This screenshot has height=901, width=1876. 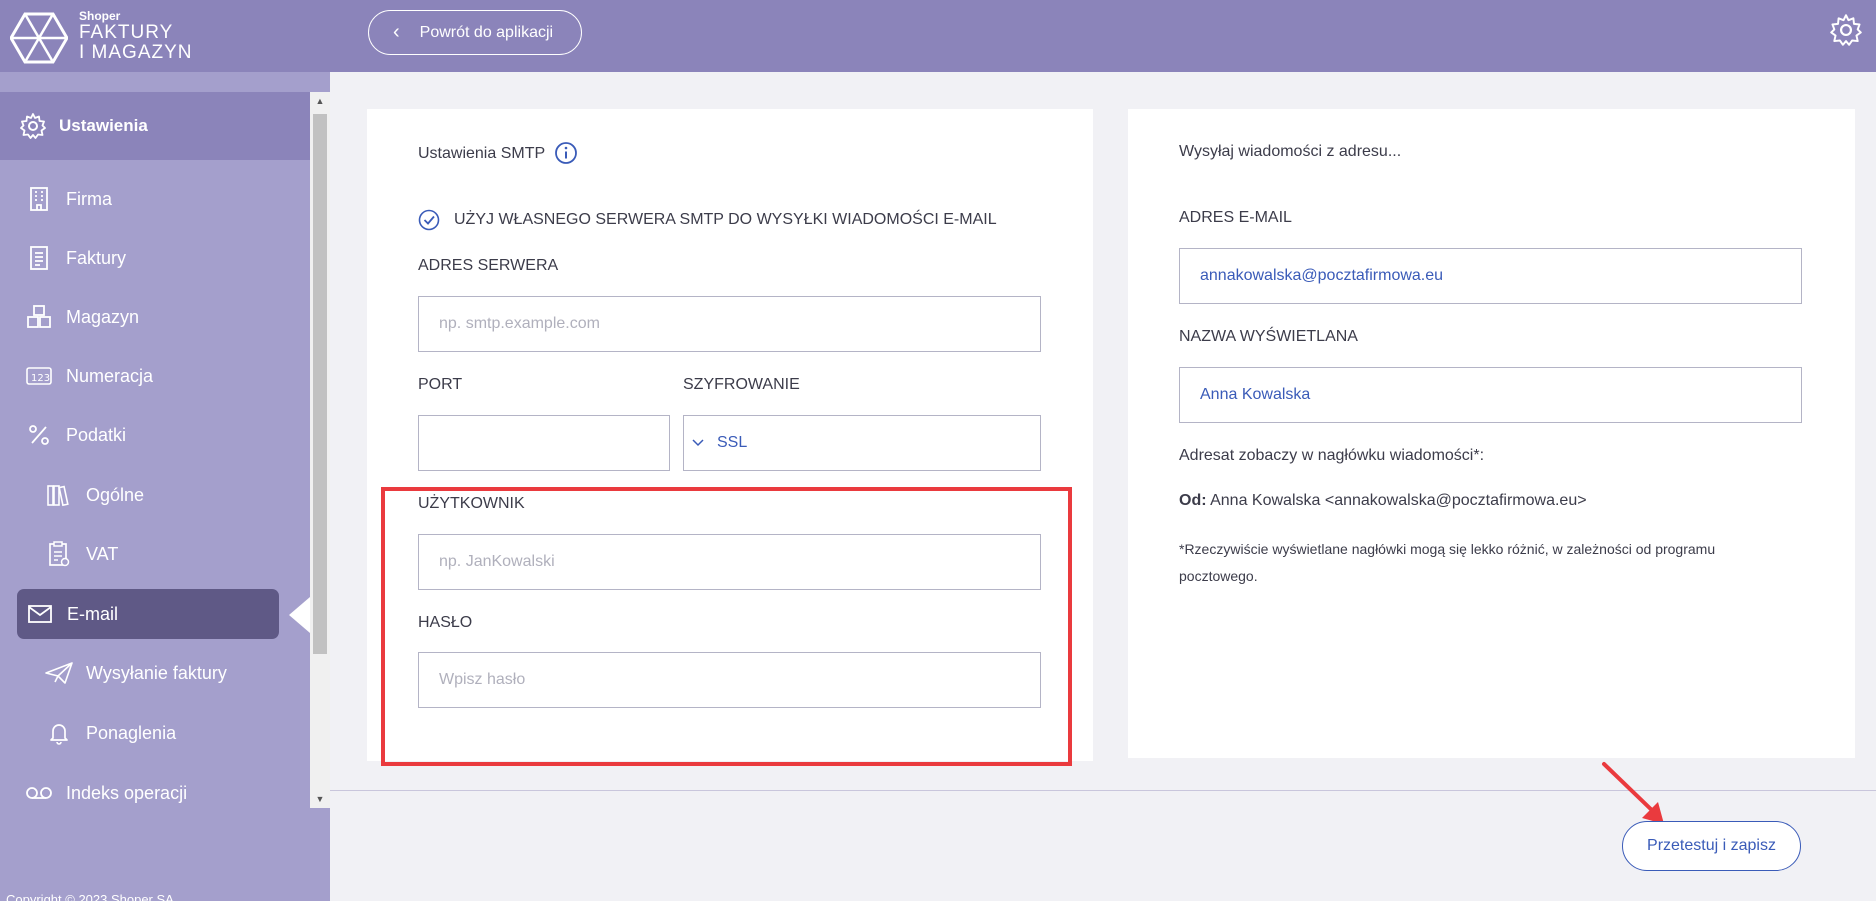 I want to click on sidebar-item-ponaglenia: Ponaglenia, so click(x=155, y=733).